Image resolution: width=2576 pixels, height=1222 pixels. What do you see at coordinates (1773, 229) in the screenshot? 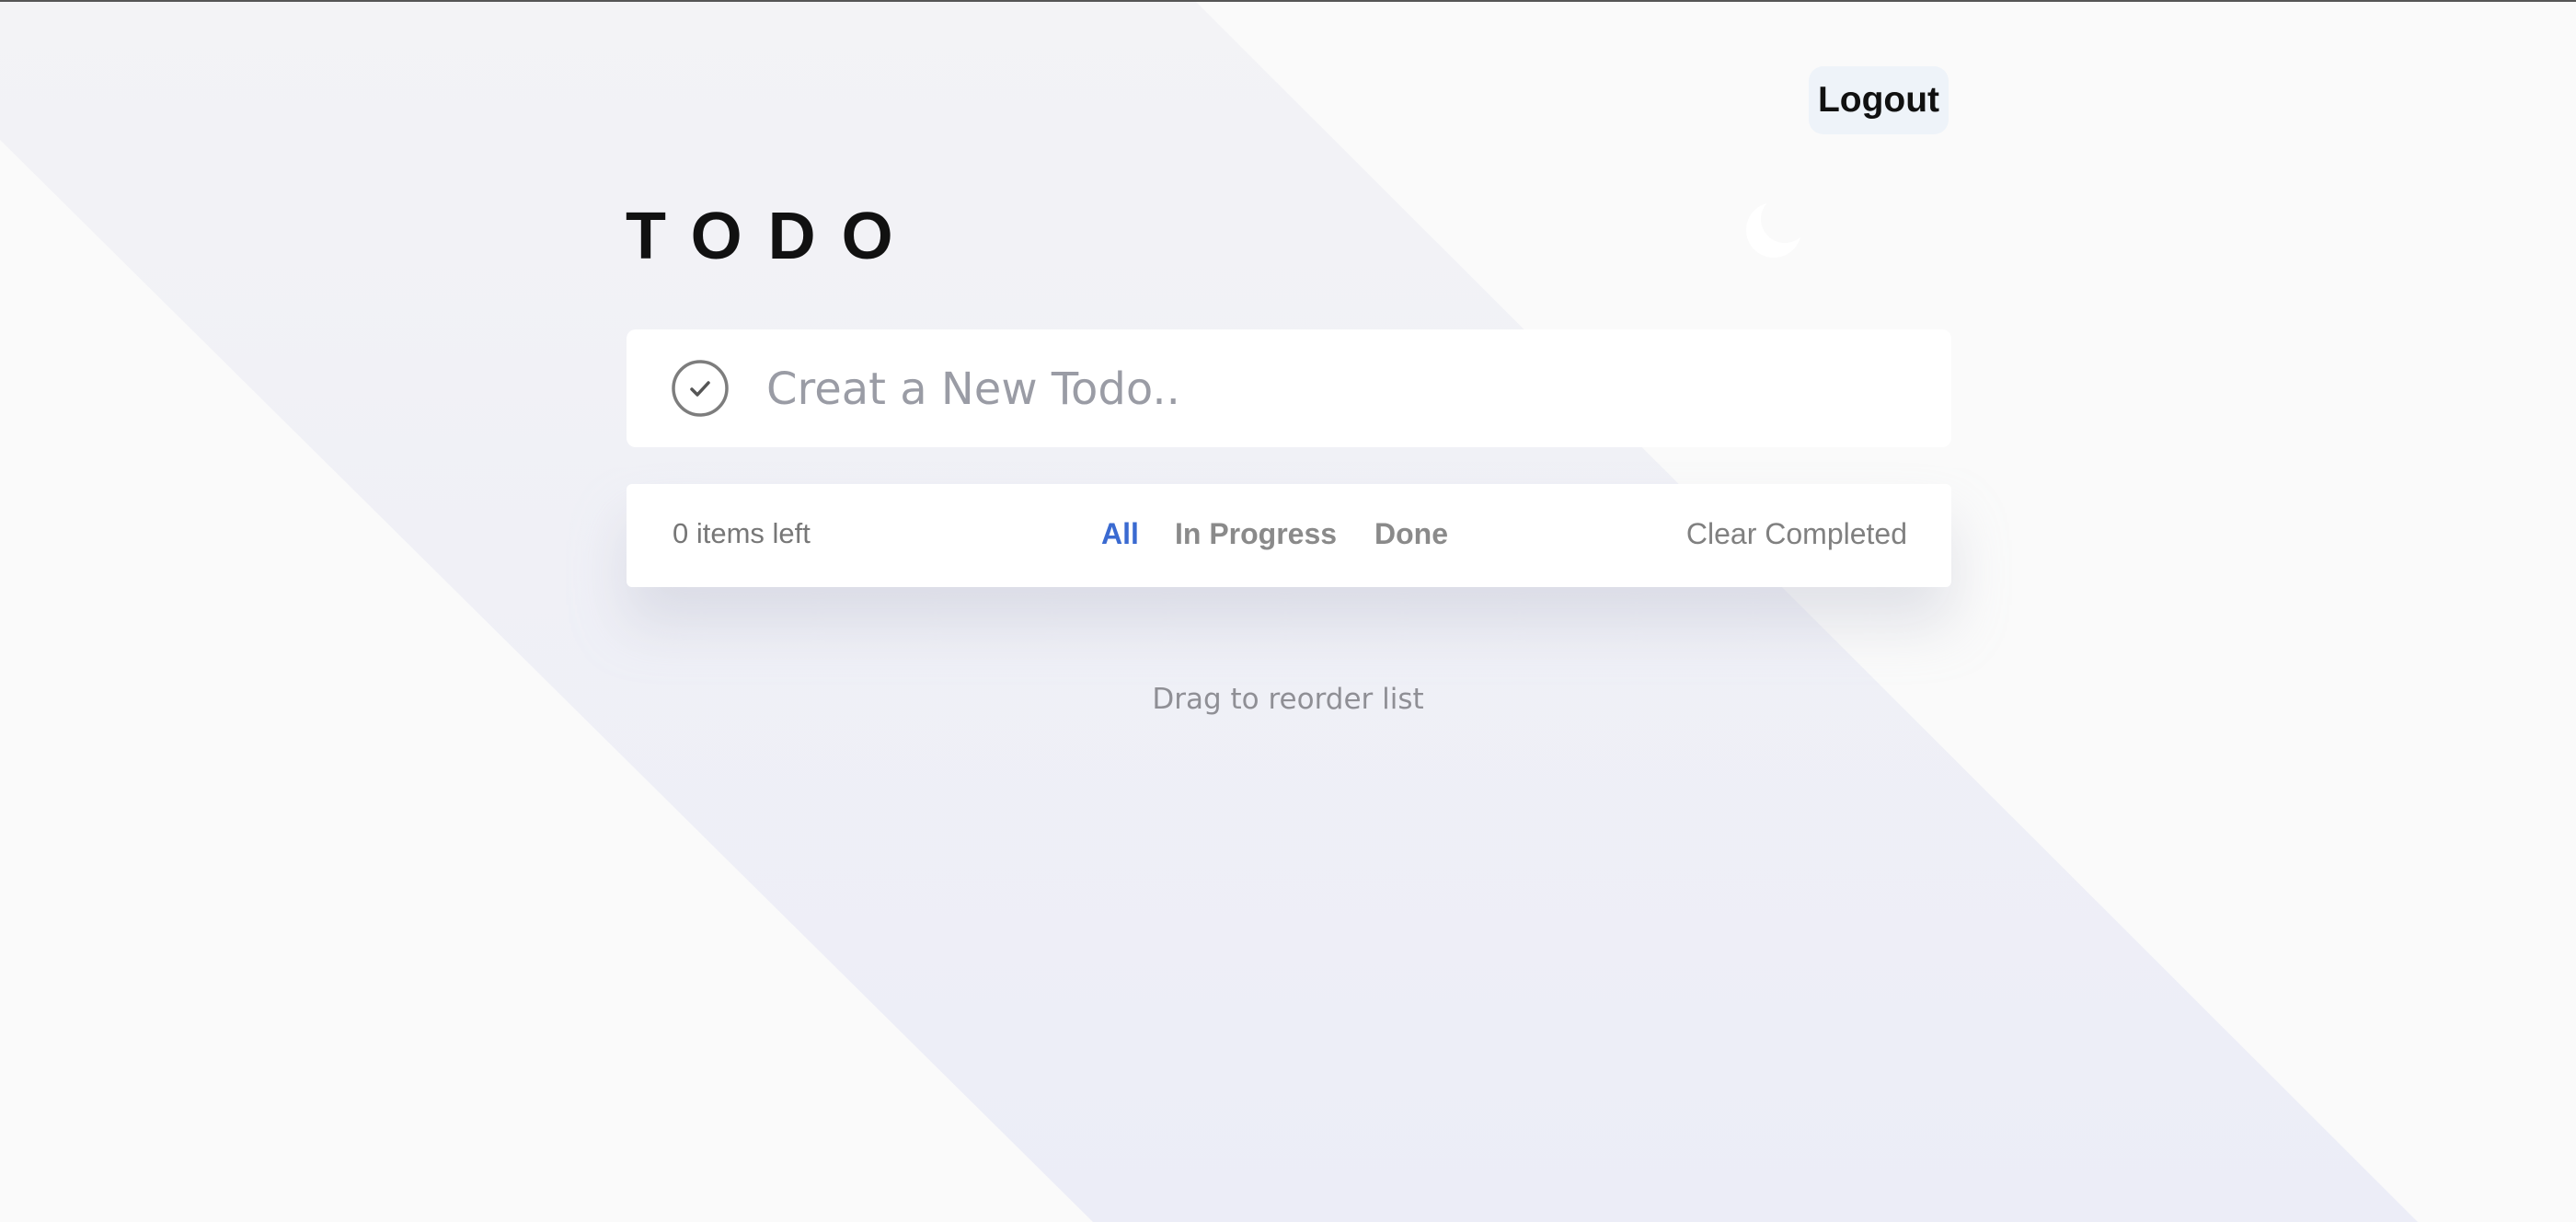
I see `moon-icon` at bounding box center [1773, 229].